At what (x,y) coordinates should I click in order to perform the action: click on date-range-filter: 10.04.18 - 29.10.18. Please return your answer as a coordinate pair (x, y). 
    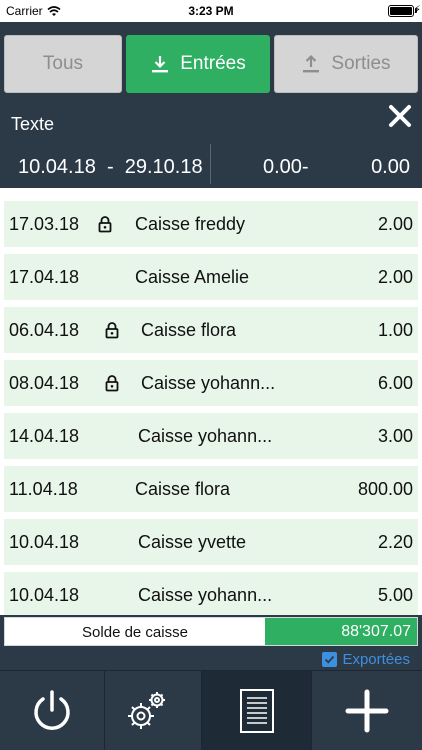
    Looking at the image, I should click on (110, 167).